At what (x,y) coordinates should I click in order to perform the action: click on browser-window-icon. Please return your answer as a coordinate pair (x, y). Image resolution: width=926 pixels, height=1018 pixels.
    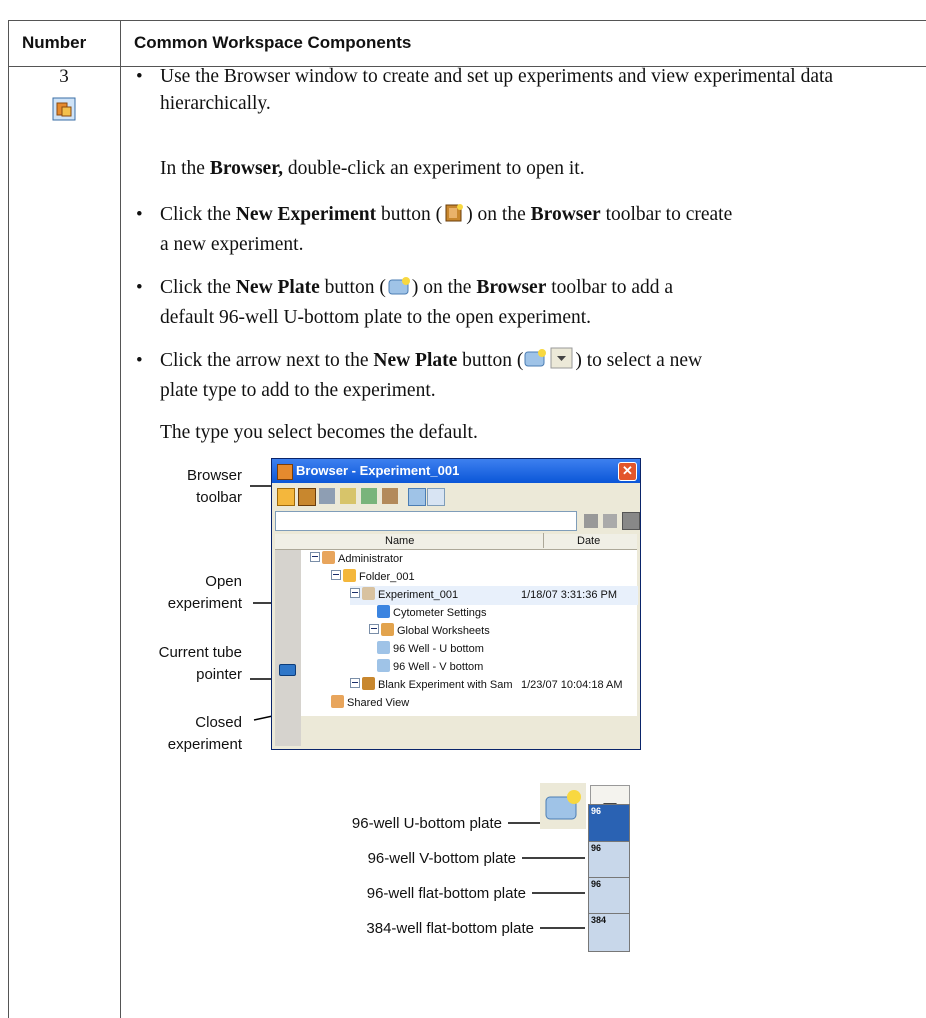
    Looking at the image, I should click on (285, 472).